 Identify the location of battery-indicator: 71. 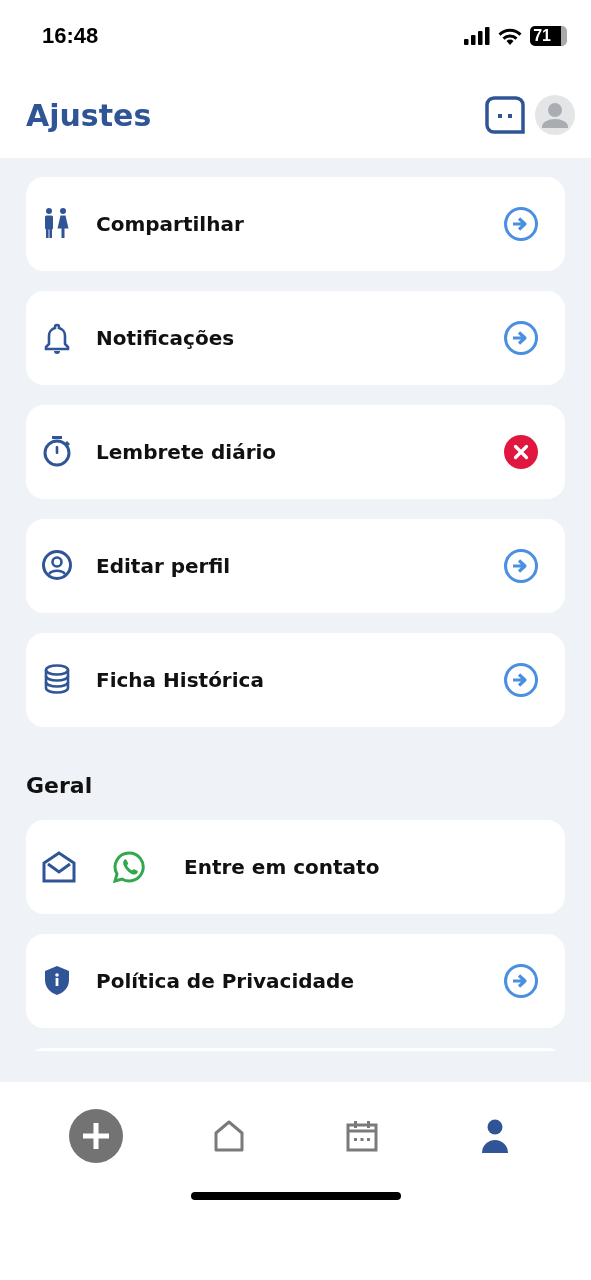
(548, 36).